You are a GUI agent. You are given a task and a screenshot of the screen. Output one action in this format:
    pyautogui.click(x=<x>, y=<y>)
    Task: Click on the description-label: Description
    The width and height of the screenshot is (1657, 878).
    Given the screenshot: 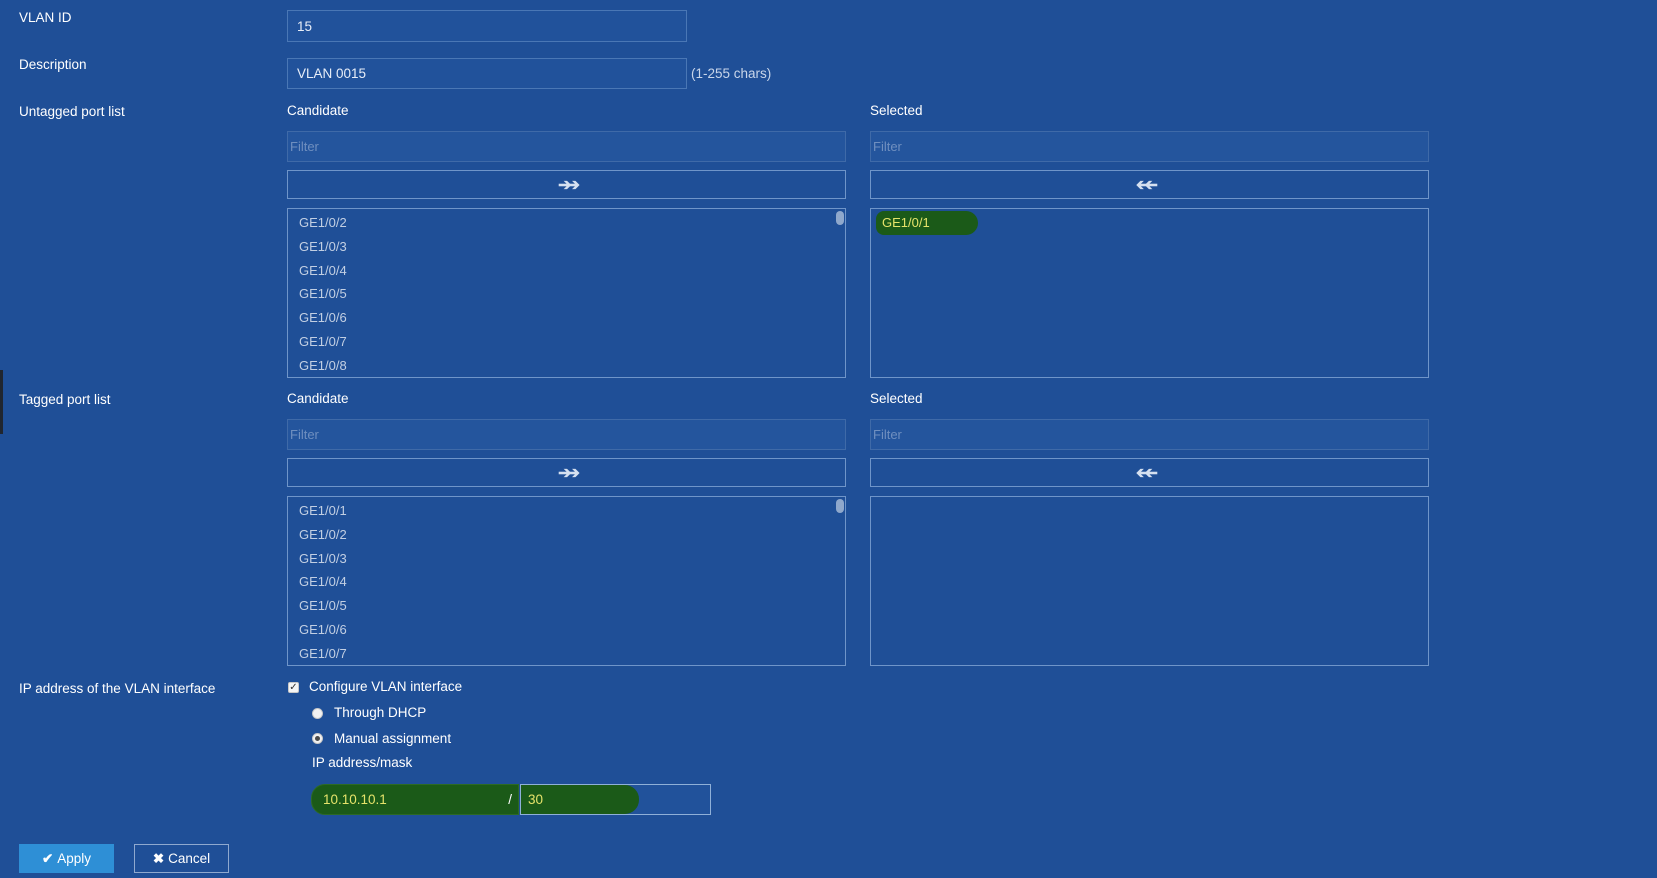 What is the action you would take?
    pyautogui.click(x=53, y=64)
    